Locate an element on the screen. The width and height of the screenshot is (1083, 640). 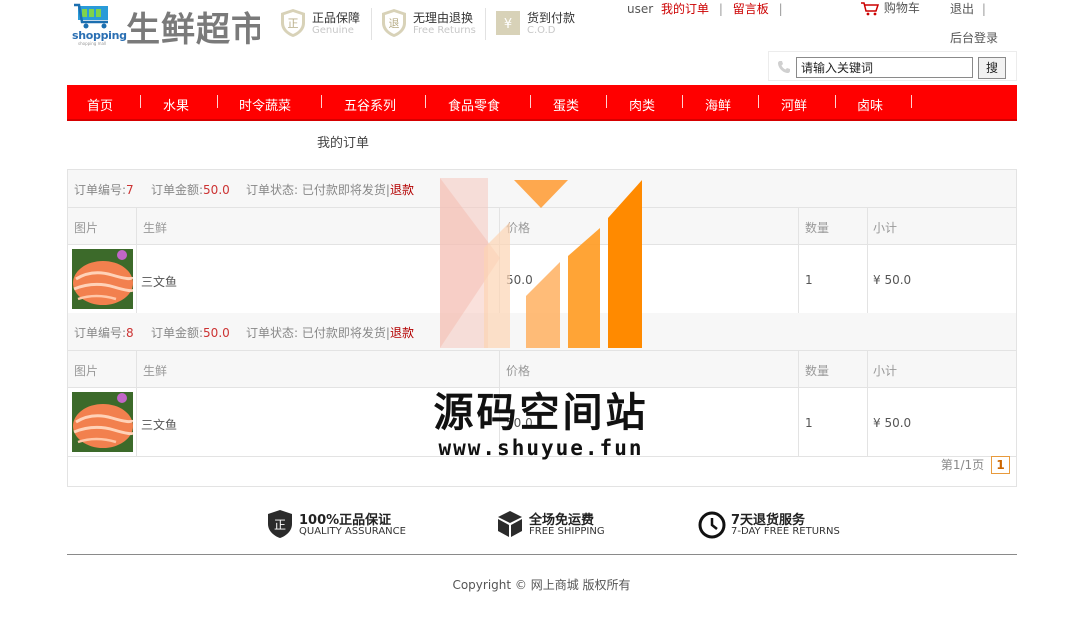
promo-subtitle: Genuine is located at coordinates (333, 30).